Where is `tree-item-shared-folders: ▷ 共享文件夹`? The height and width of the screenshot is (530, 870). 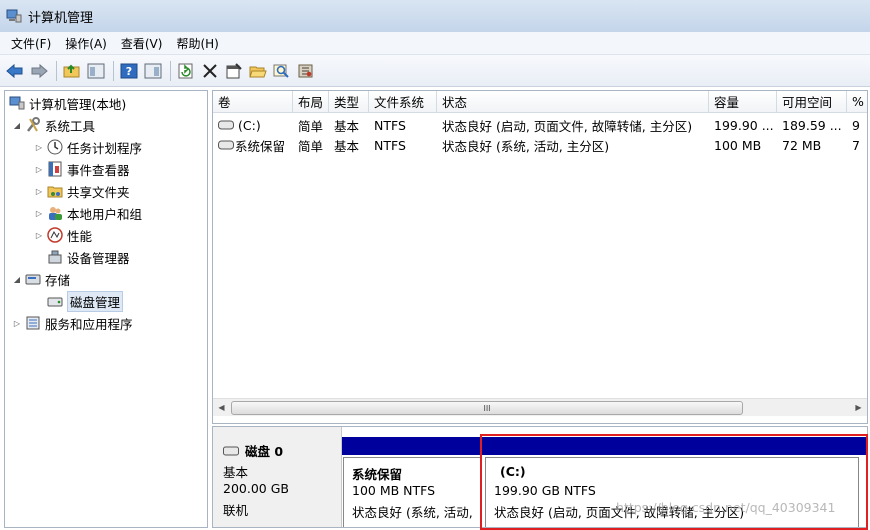
tree-item-shared-folders: ▷ 共享文件夹 is located at coordinates (81, 191).